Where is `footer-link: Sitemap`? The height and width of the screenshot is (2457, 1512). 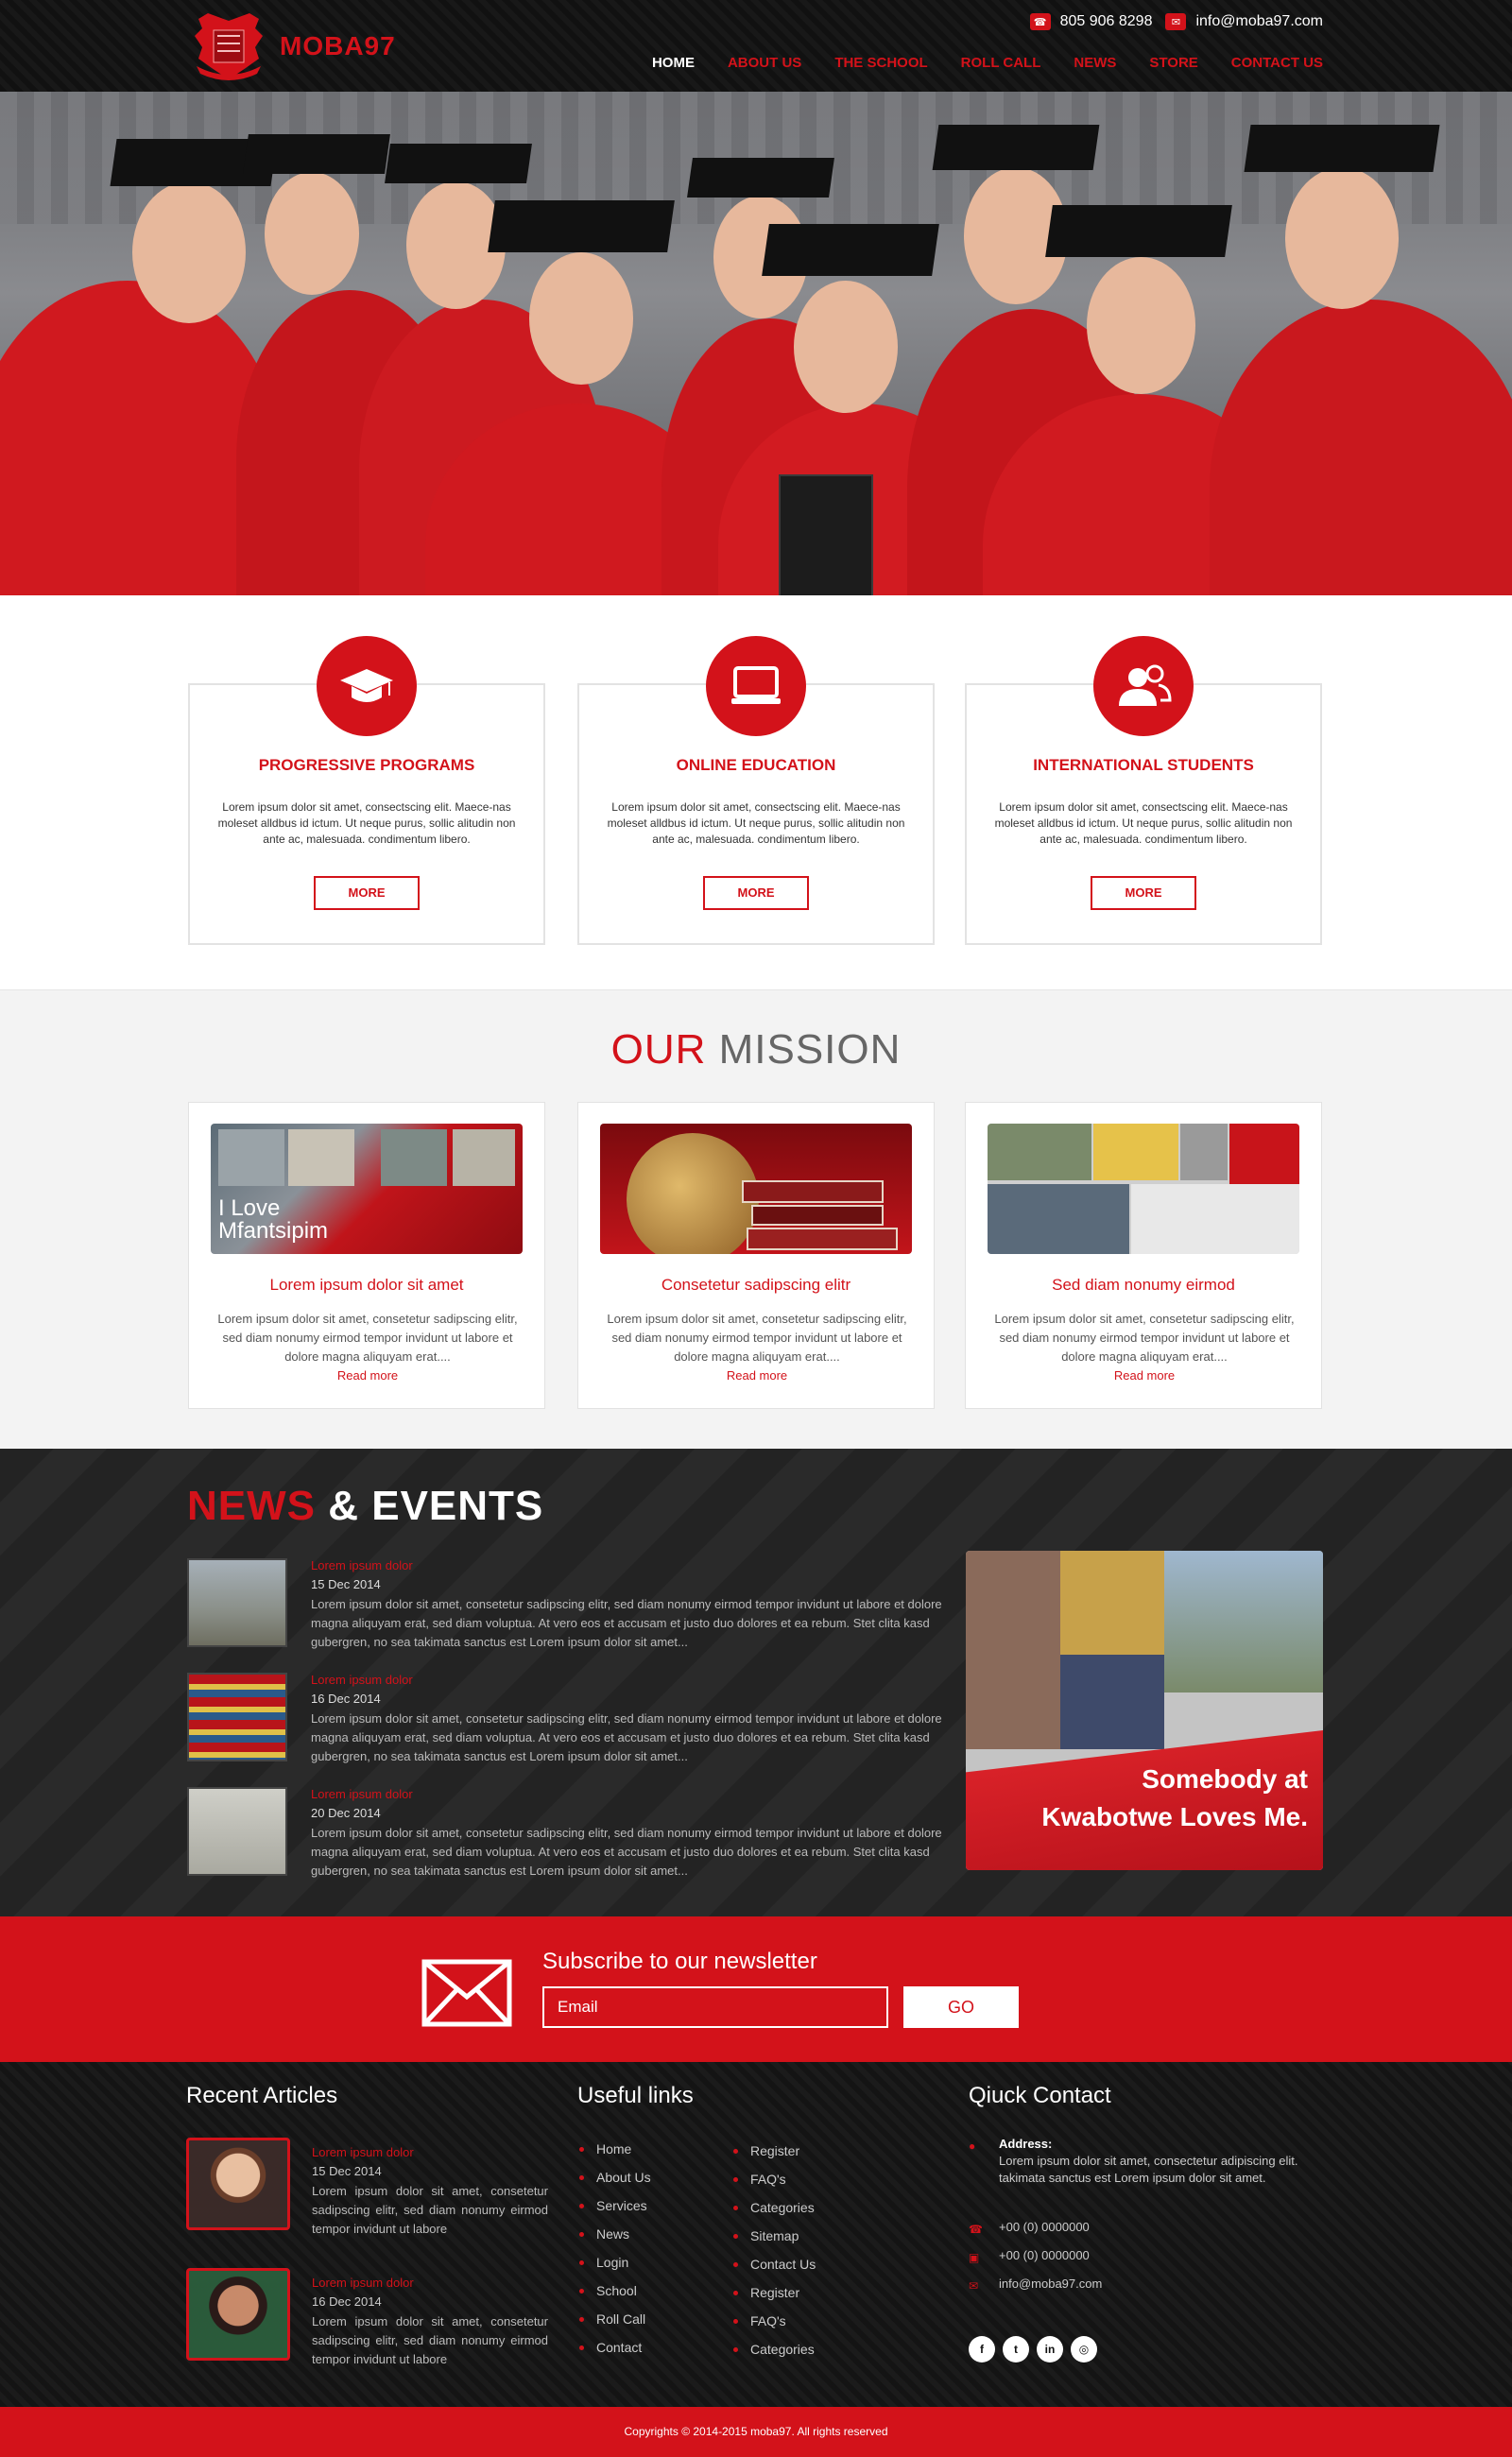 footer-link: Sitemap is located at coordinates (773, 2236).